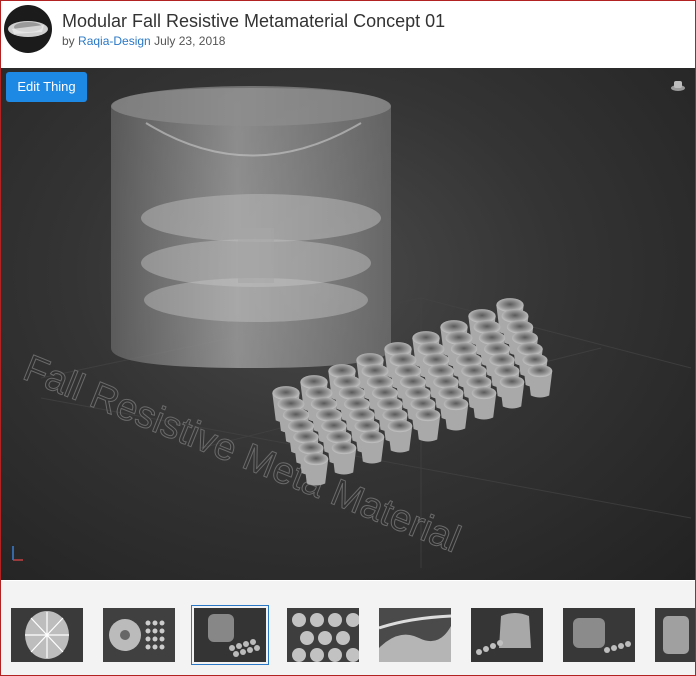 The image size is (696, 676). What do you see at coordinates (68, 41) in the screenshot?
I see `byline-prefix: by` at bounding box center [68, 41].